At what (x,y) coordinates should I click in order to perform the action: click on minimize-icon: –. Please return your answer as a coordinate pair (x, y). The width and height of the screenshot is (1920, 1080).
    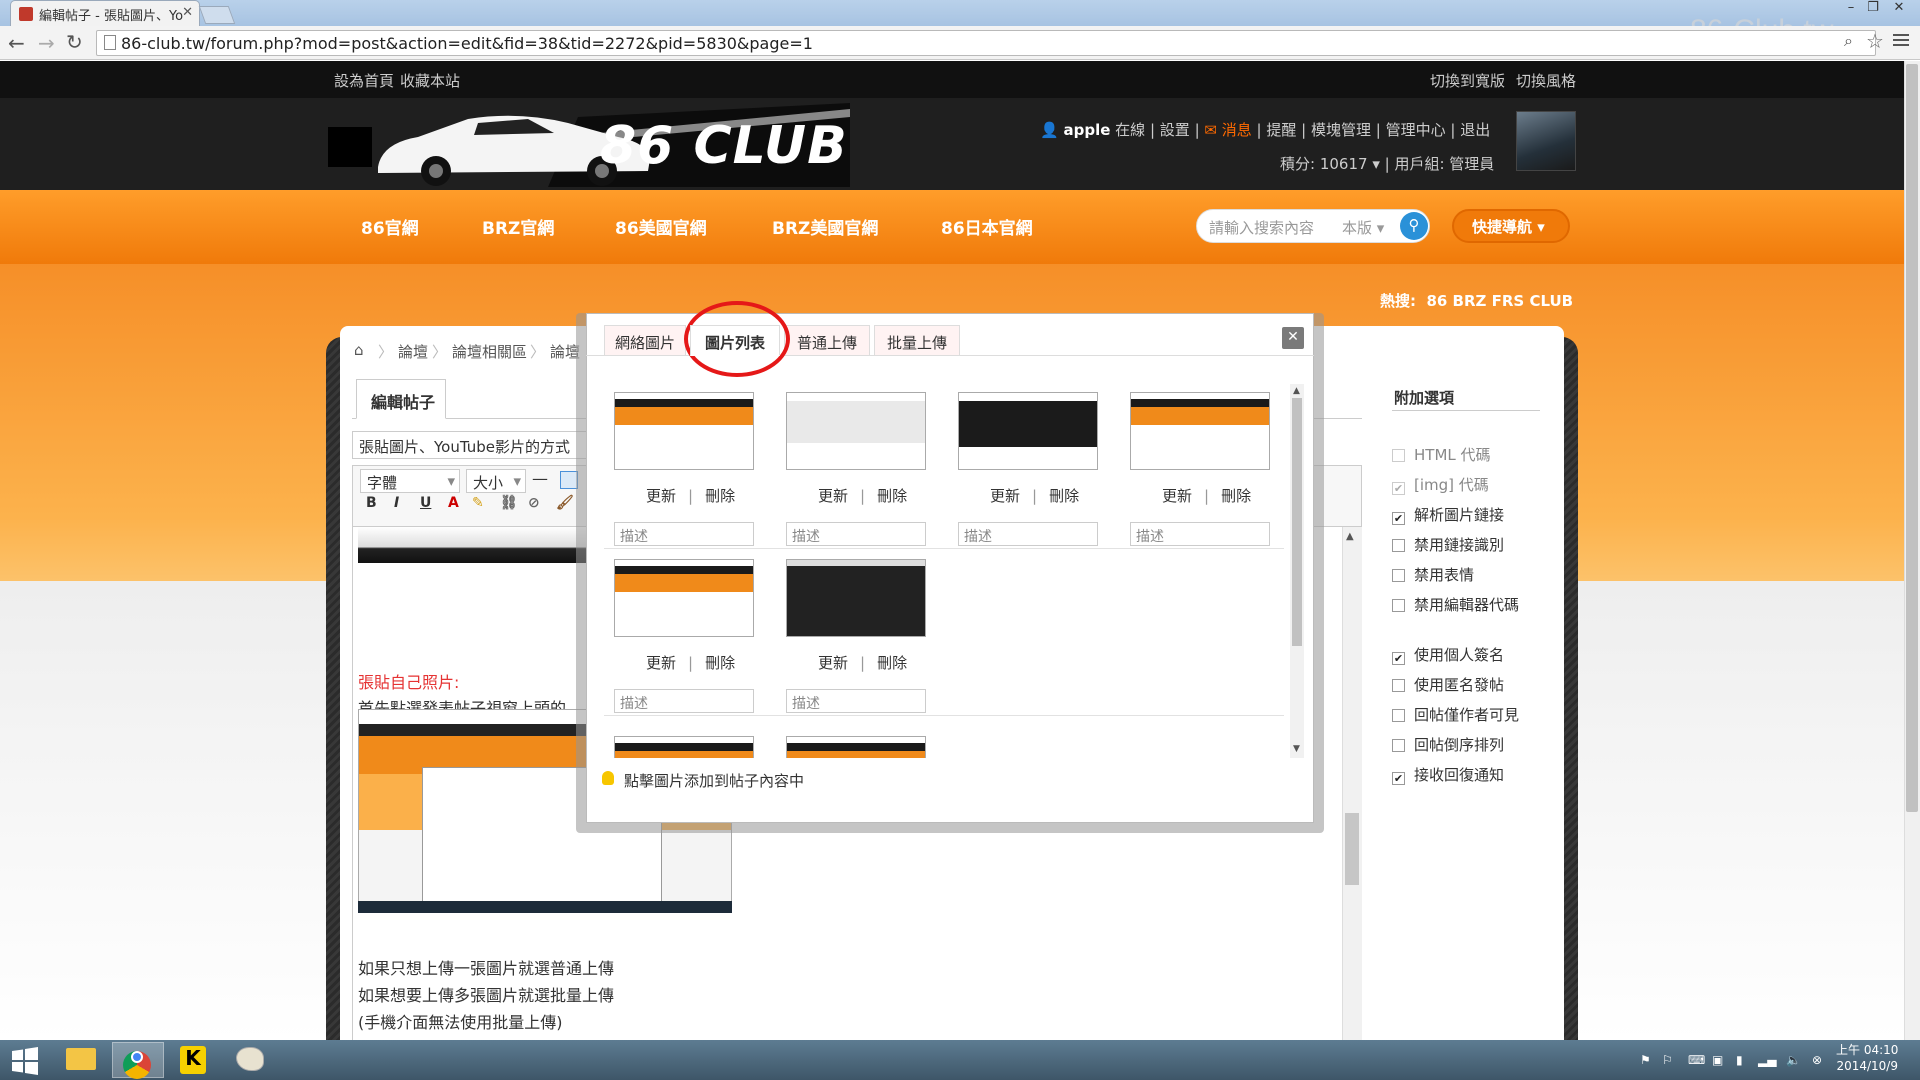
    Looking at the image, I should click on (1851, 10).